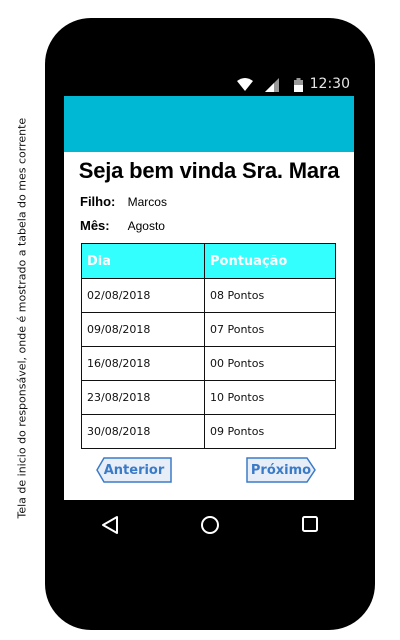  What do you see at coordinates (95, 225) in the screenshot?
I see `month-label: Mês:` at bounding box center [95, 225].